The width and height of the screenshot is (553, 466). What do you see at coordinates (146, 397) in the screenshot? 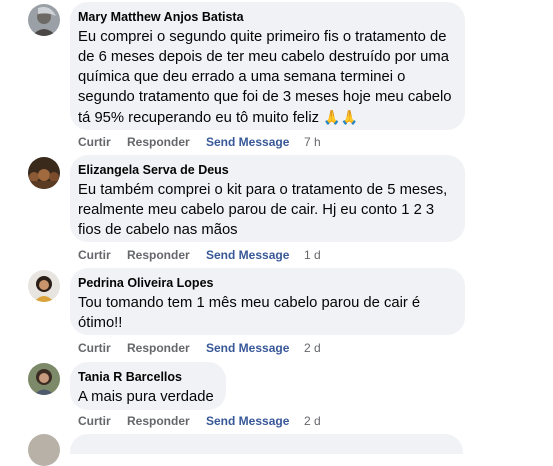
I see `comment-text: A mais pura verdade` at bounding box center [146, 397].